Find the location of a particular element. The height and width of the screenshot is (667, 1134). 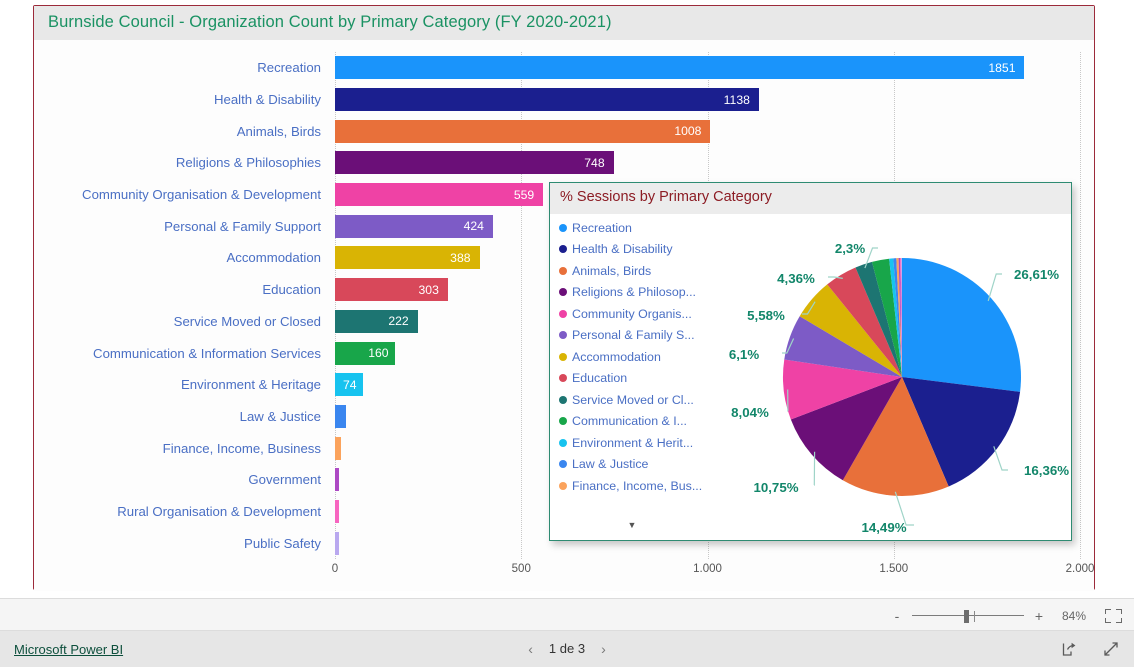

gridline is located at coordinates (1080, 305).